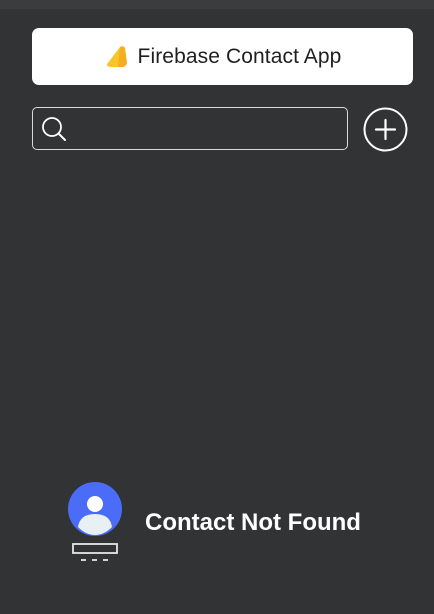 The image size is (434, 614). I want to click on empty-state: Contact Not Found, so click(212, 522).